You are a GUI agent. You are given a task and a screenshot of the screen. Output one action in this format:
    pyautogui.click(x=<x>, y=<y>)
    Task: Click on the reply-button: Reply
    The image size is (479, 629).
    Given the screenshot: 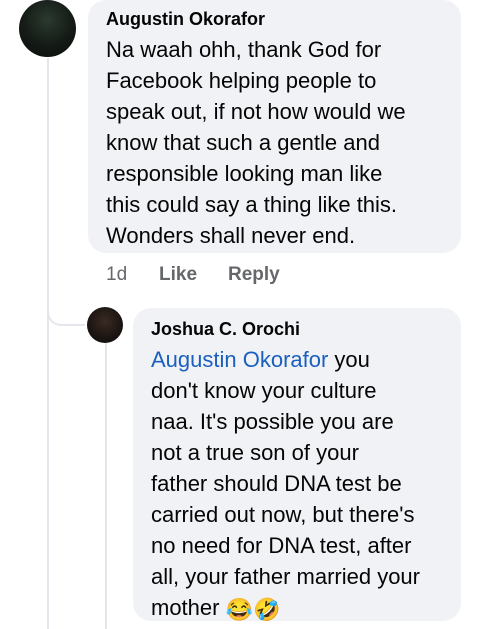 What is the action you would take?
    pyautogui.click(x=254, y=275)
    